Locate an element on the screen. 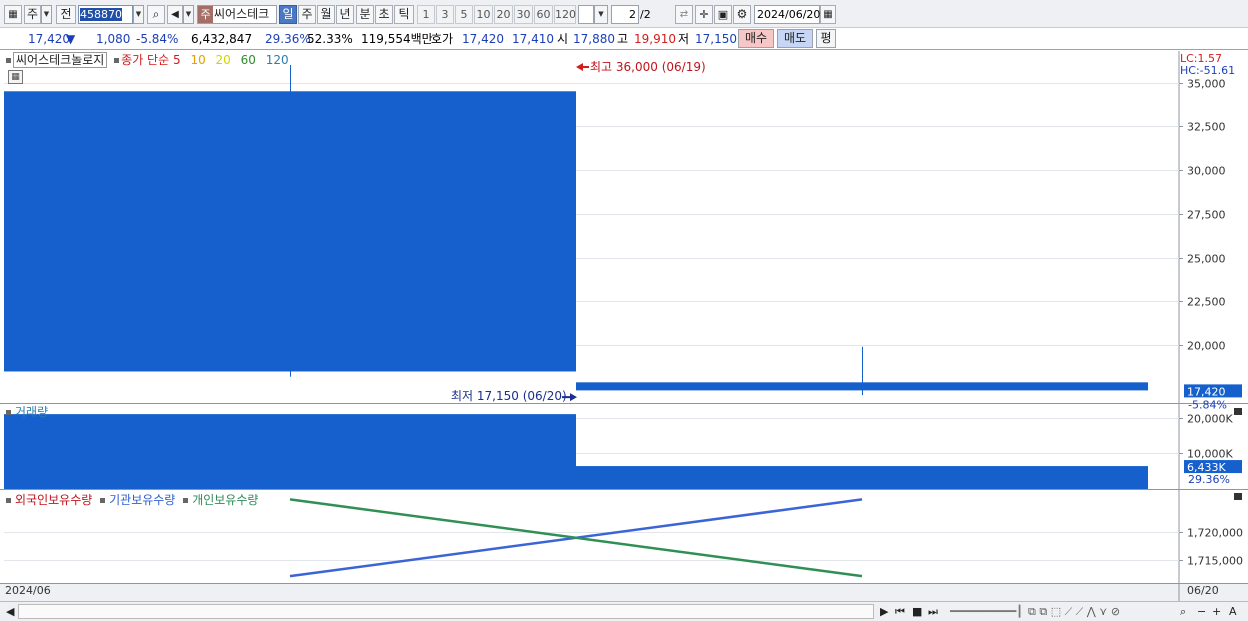 This screenshot has width=1248, height=621. custom-interval-dropdown-icon: ▼ is located at coordinates (601, 14).